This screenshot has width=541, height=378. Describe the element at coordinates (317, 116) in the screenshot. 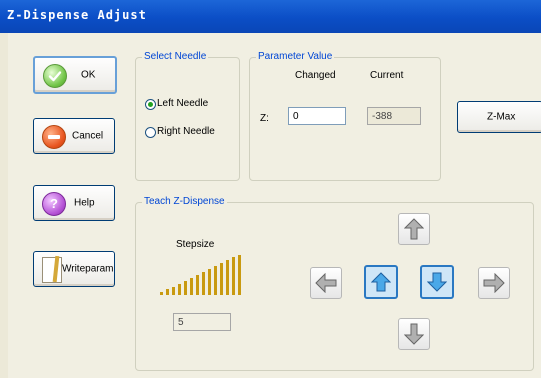

I see `z-changed-input: 0` at that location.